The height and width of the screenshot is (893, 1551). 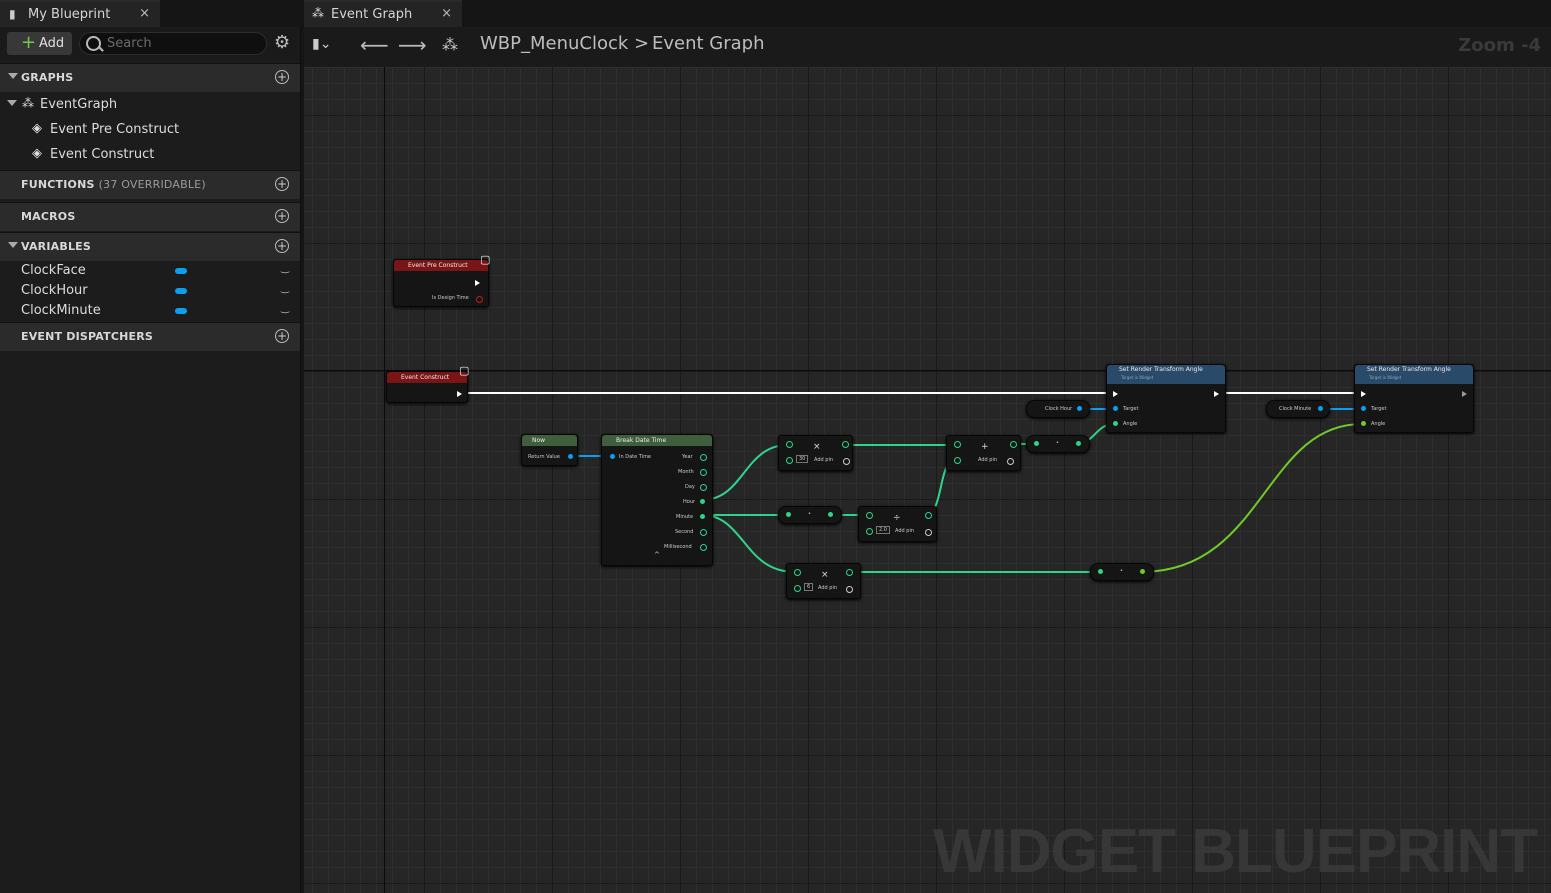 I want to click on tab-event-graph: ⁂ Event Graph ×, so click(x=383, y=13).